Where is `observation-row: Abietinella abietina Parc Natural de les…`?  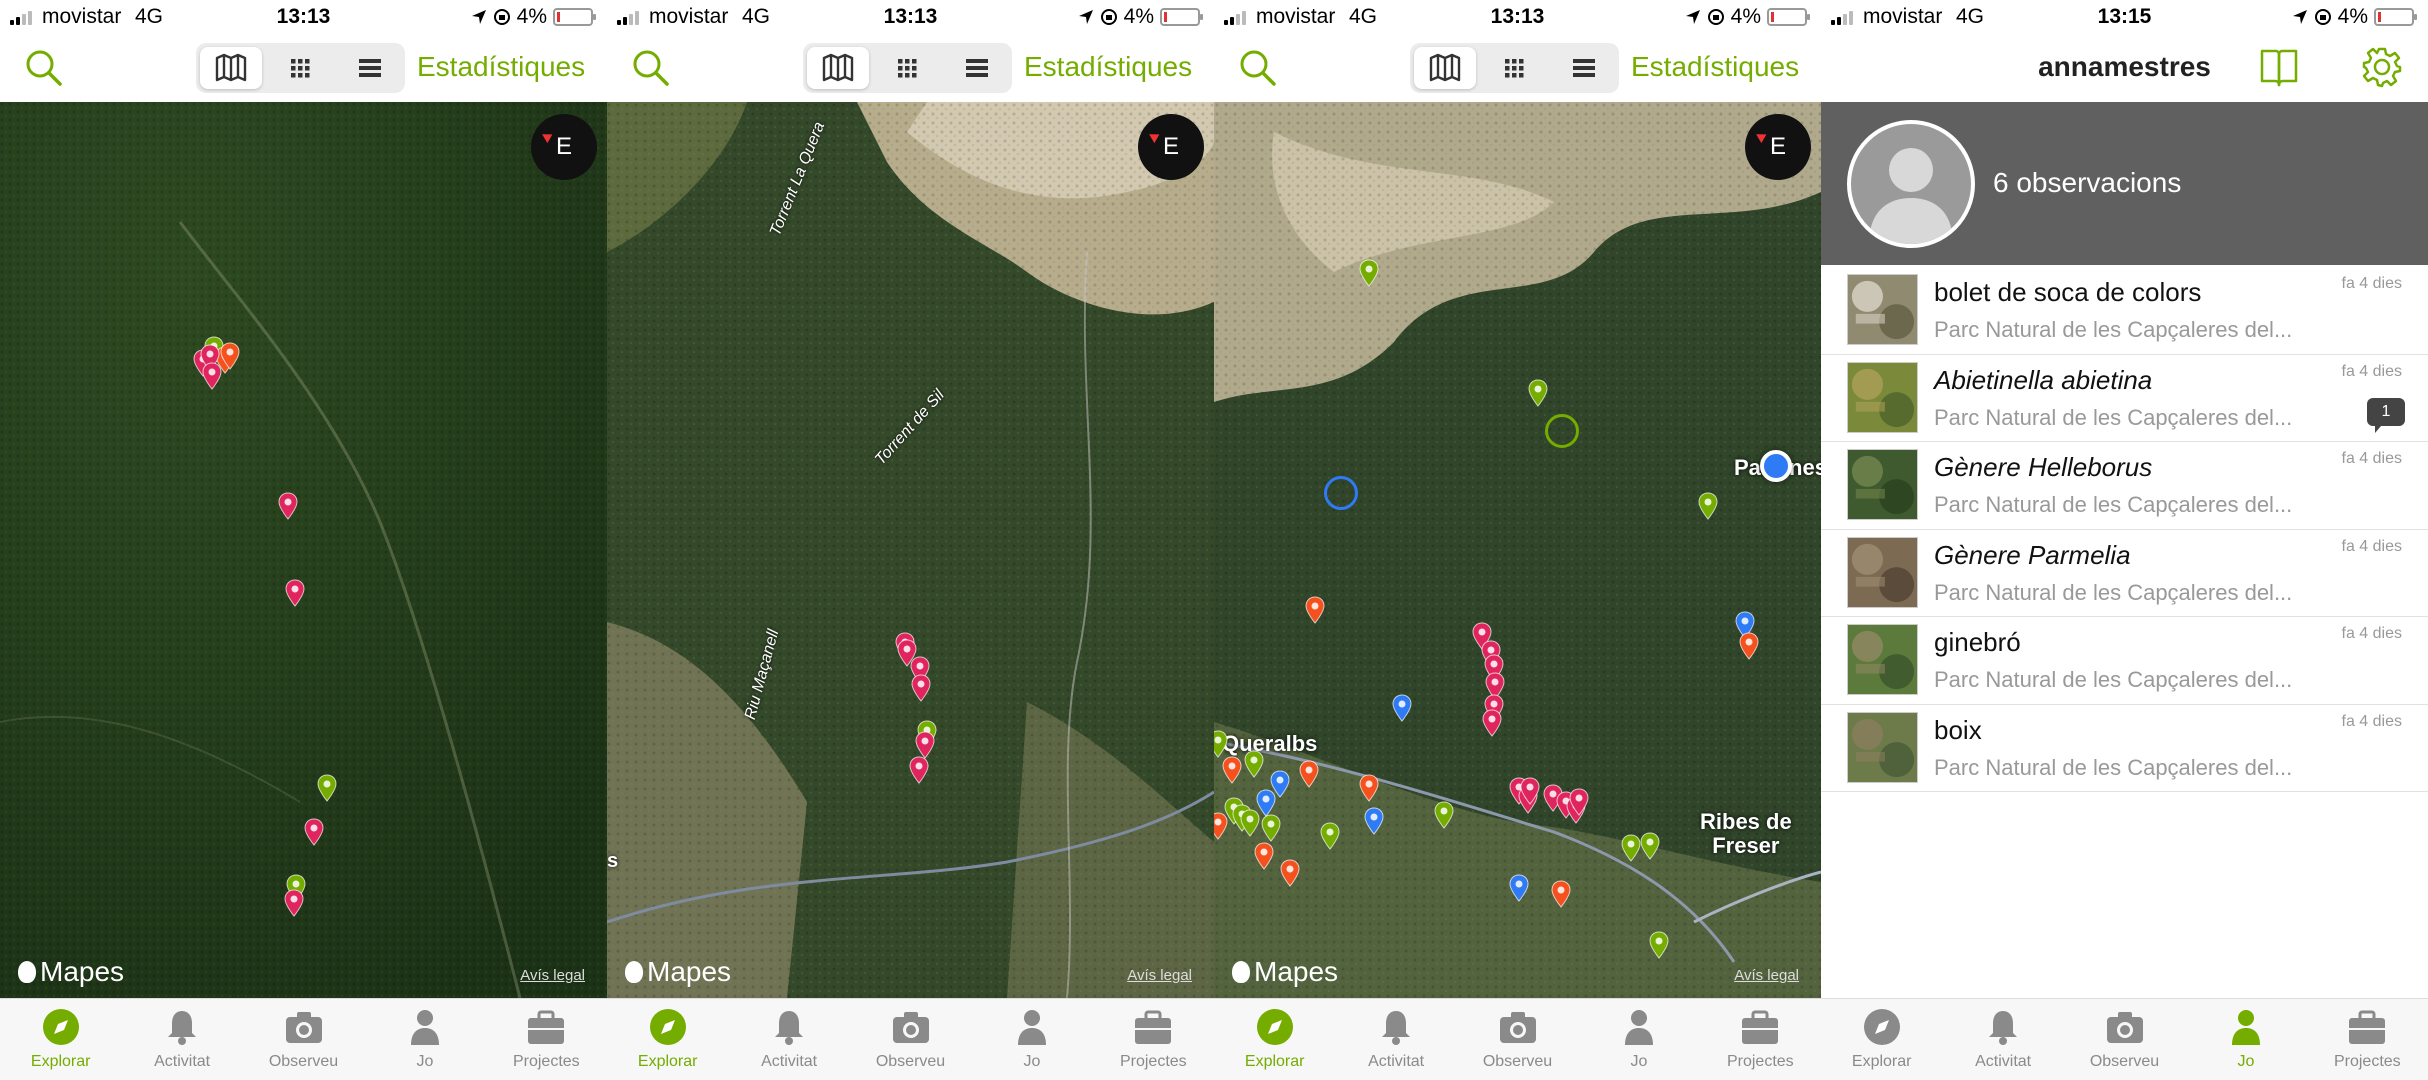 observation-row: Abietinella abietina Parc Natural de les… is located at coordinates (2124, 398).